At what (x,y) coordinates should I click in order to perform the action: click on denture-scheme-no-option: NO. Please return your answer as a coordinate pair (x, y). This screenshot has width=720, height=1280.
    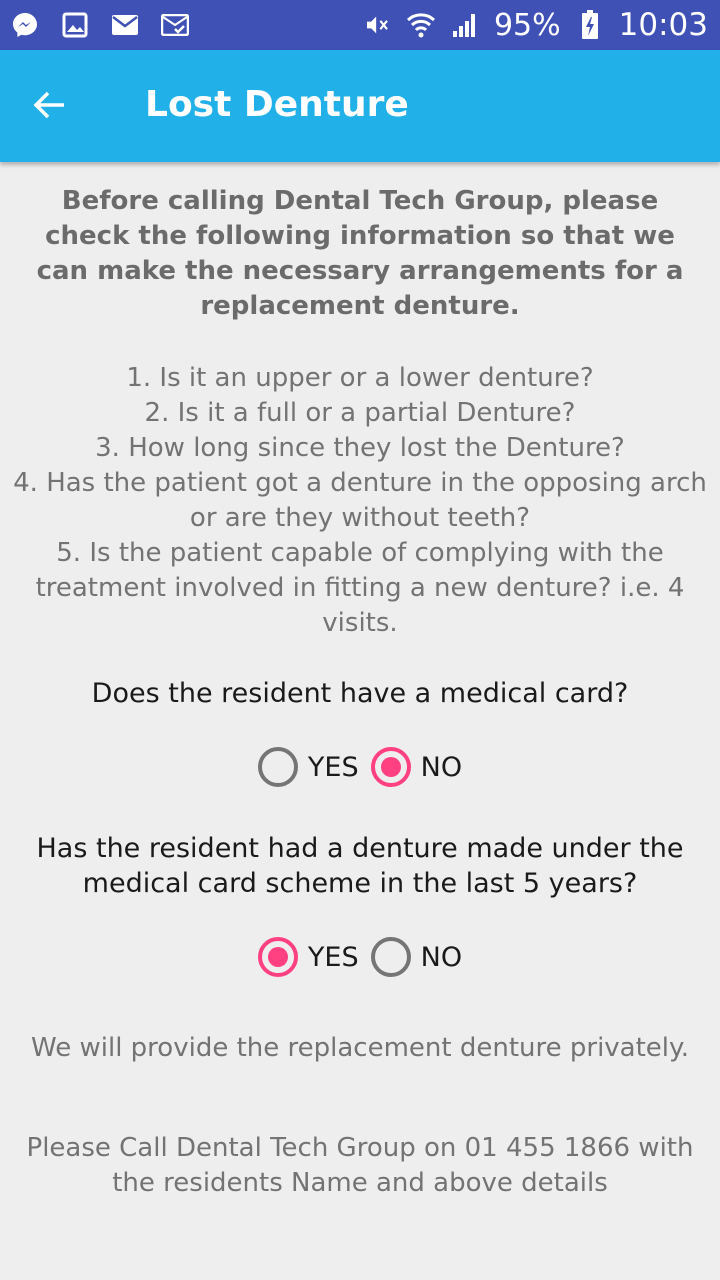
    Looking at the image, I should click on (416, 957).